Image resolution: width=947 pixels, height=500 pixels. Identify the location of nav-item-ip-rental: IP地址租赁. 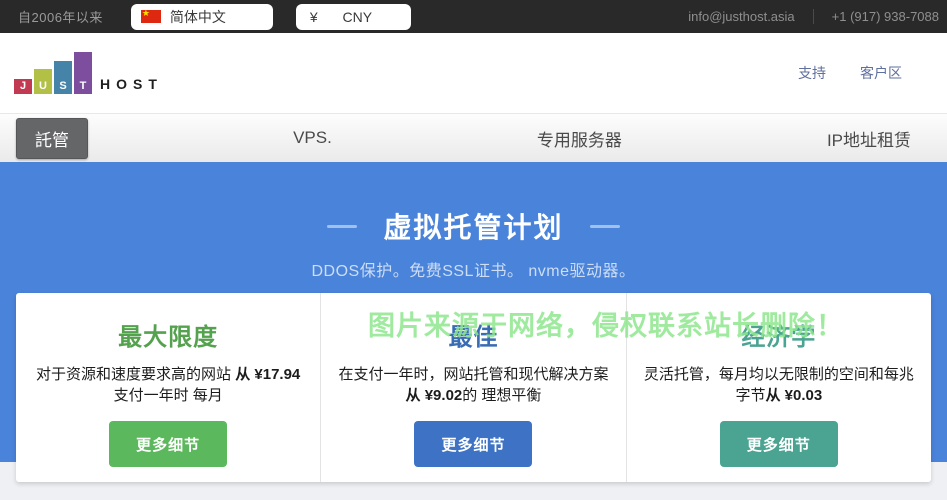
(869, 138).